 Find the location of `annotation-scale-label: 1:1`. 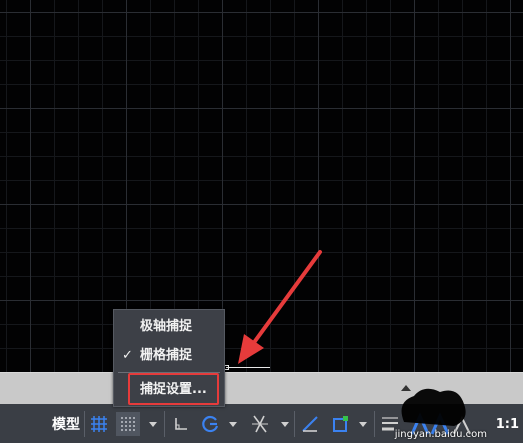

annotation-scale-label: 1:1 is located at coordinates (507, 424).